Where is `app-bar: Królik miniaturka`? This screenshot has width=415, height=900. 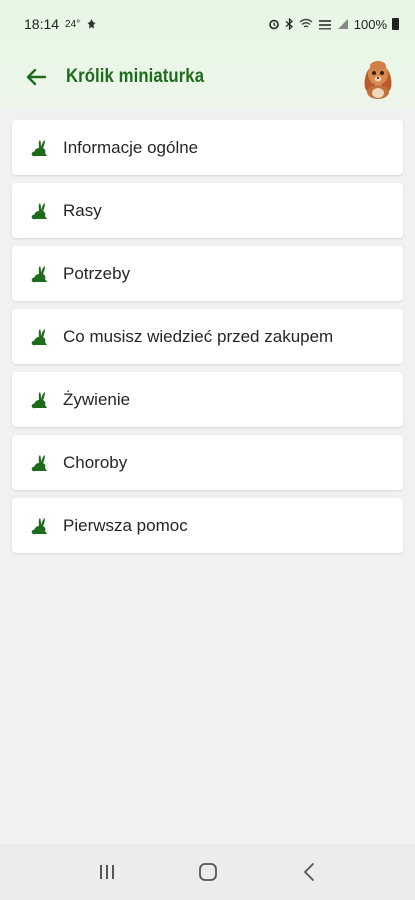 app-bar: Królik miniaturka is located at coordinates (207, 77).